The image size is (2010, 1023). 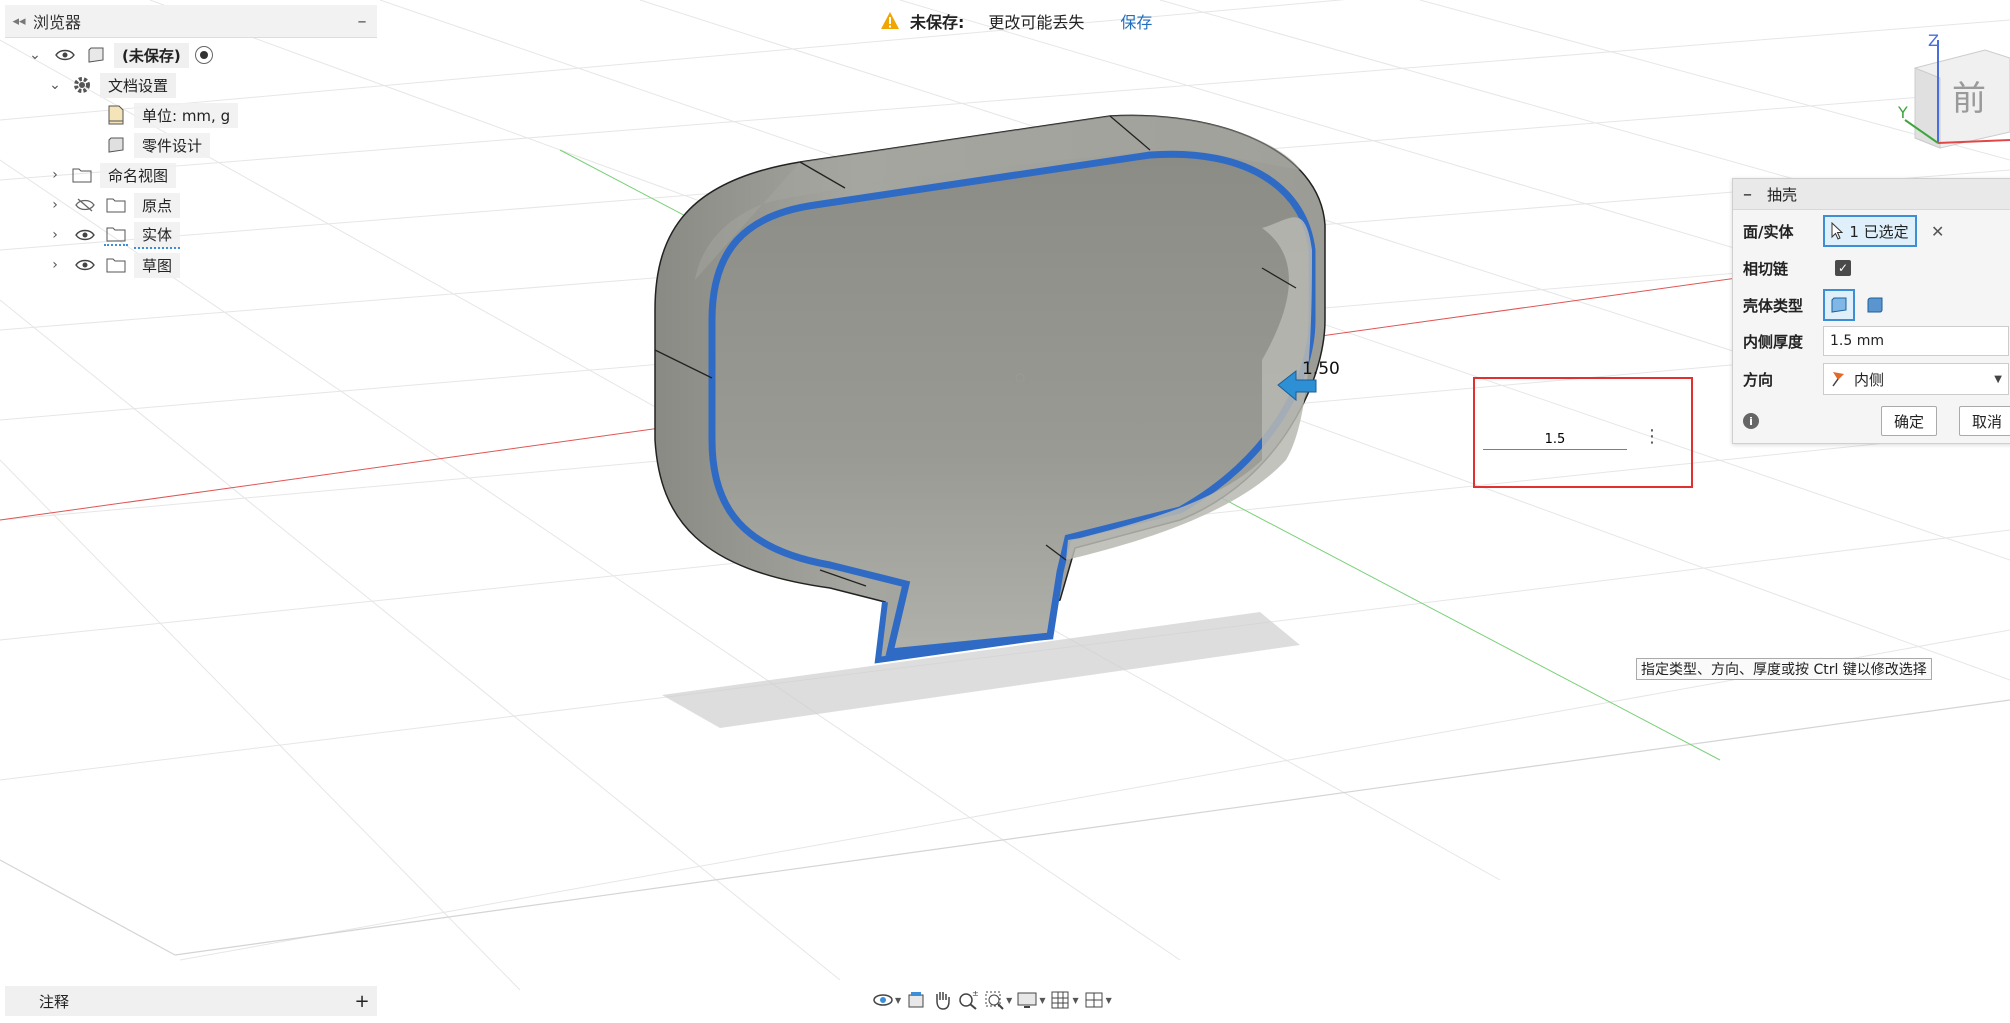 What do you see at coordinates (1797, 268) in the screenshot?
I see `tangent-chain-row: 相切链 ✓` at bounding box center [1797, 268].